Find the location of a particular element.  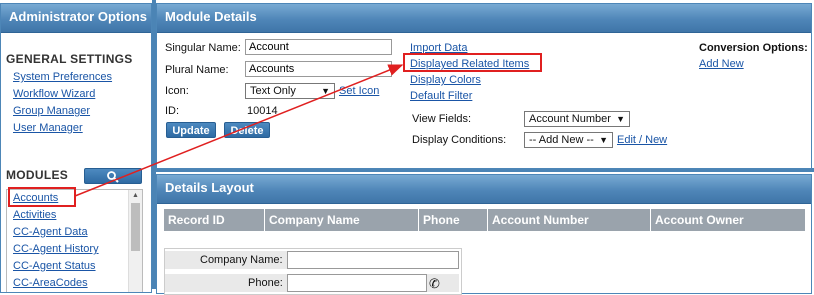

modules-heading: MODULES is located at coordinates (37, 175).